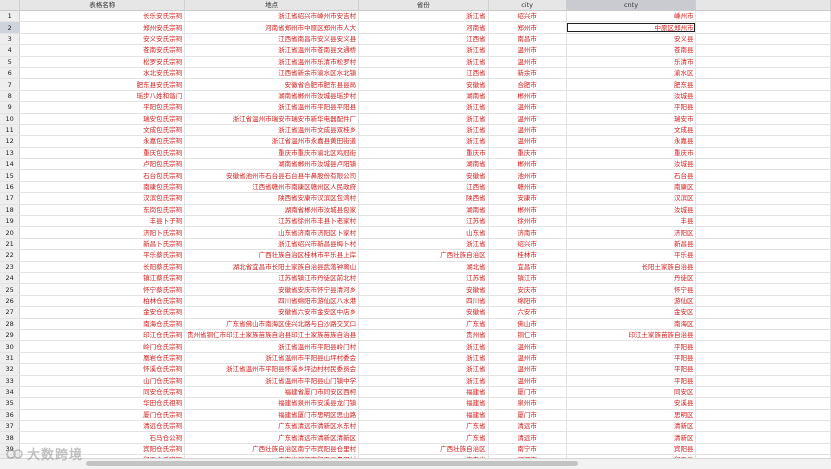 This screenshot has height=469, width=831. I want to click on row-number: 1, so click(10, 16).